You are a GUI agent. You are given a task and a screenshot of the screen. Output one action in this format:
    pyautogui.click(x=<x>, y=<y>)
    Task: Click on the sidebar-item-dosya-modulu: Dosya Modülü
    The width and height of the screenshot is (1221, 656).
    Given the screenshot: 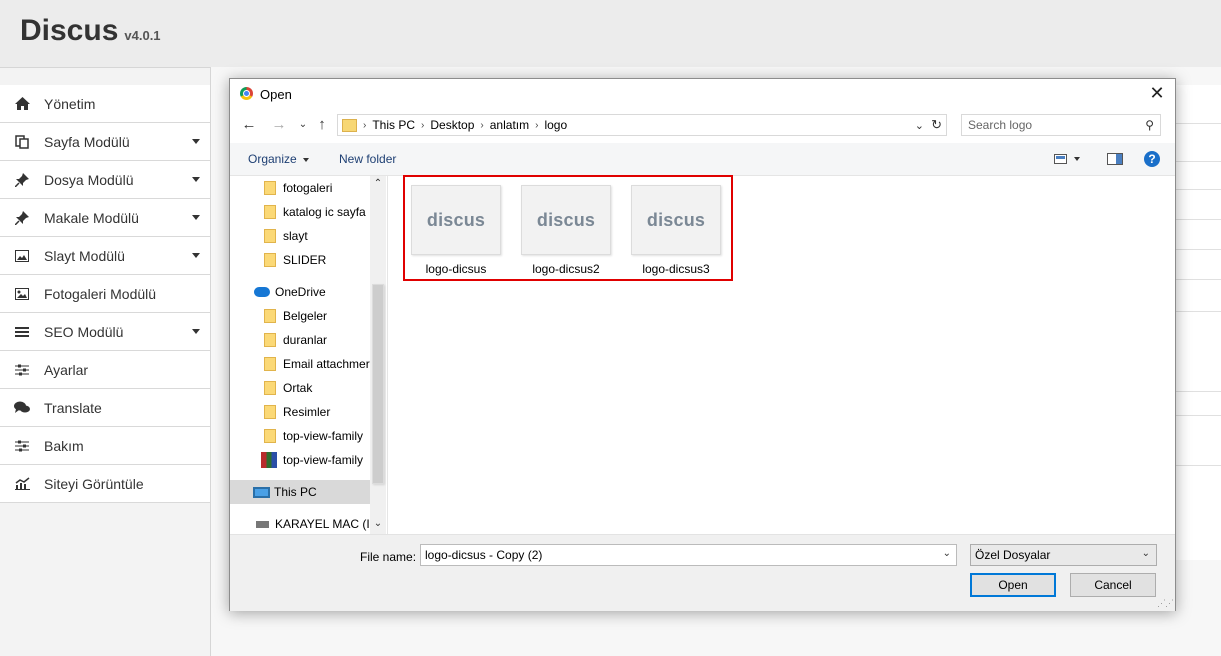 What is the action you would take?
    pyautogui.click(x=105, y=180)
    